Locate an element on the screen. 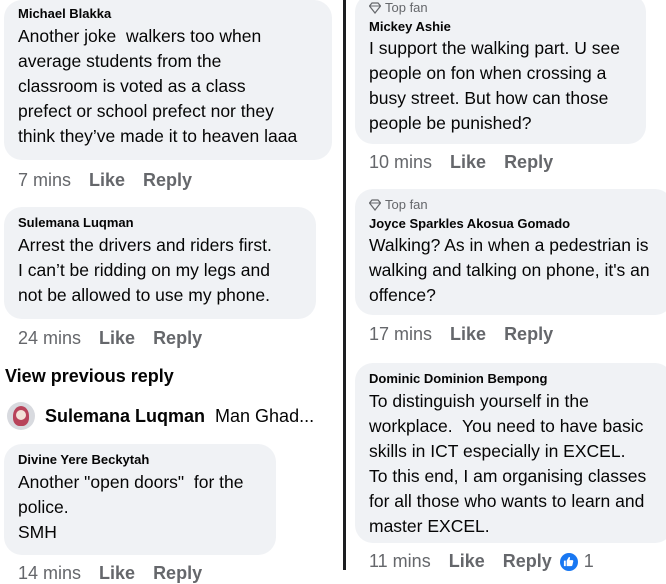 The height and width of the screenshot is (584, 666). comment-actions: 7 mins Like Reply is located at coordinates (105, 180).